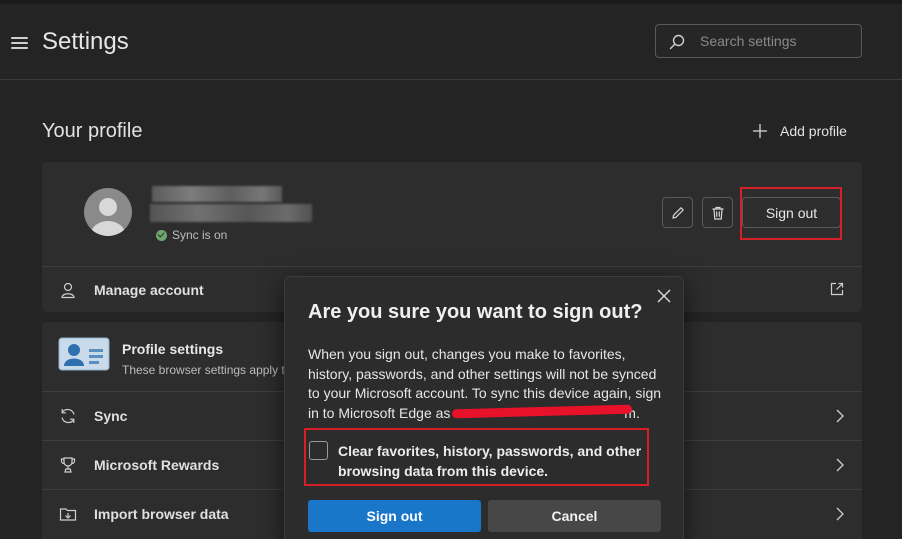  What do you see at coordinates (84, 354) in the screenshot?
I see `profile-card-icon` at bounding box center [84, 354].